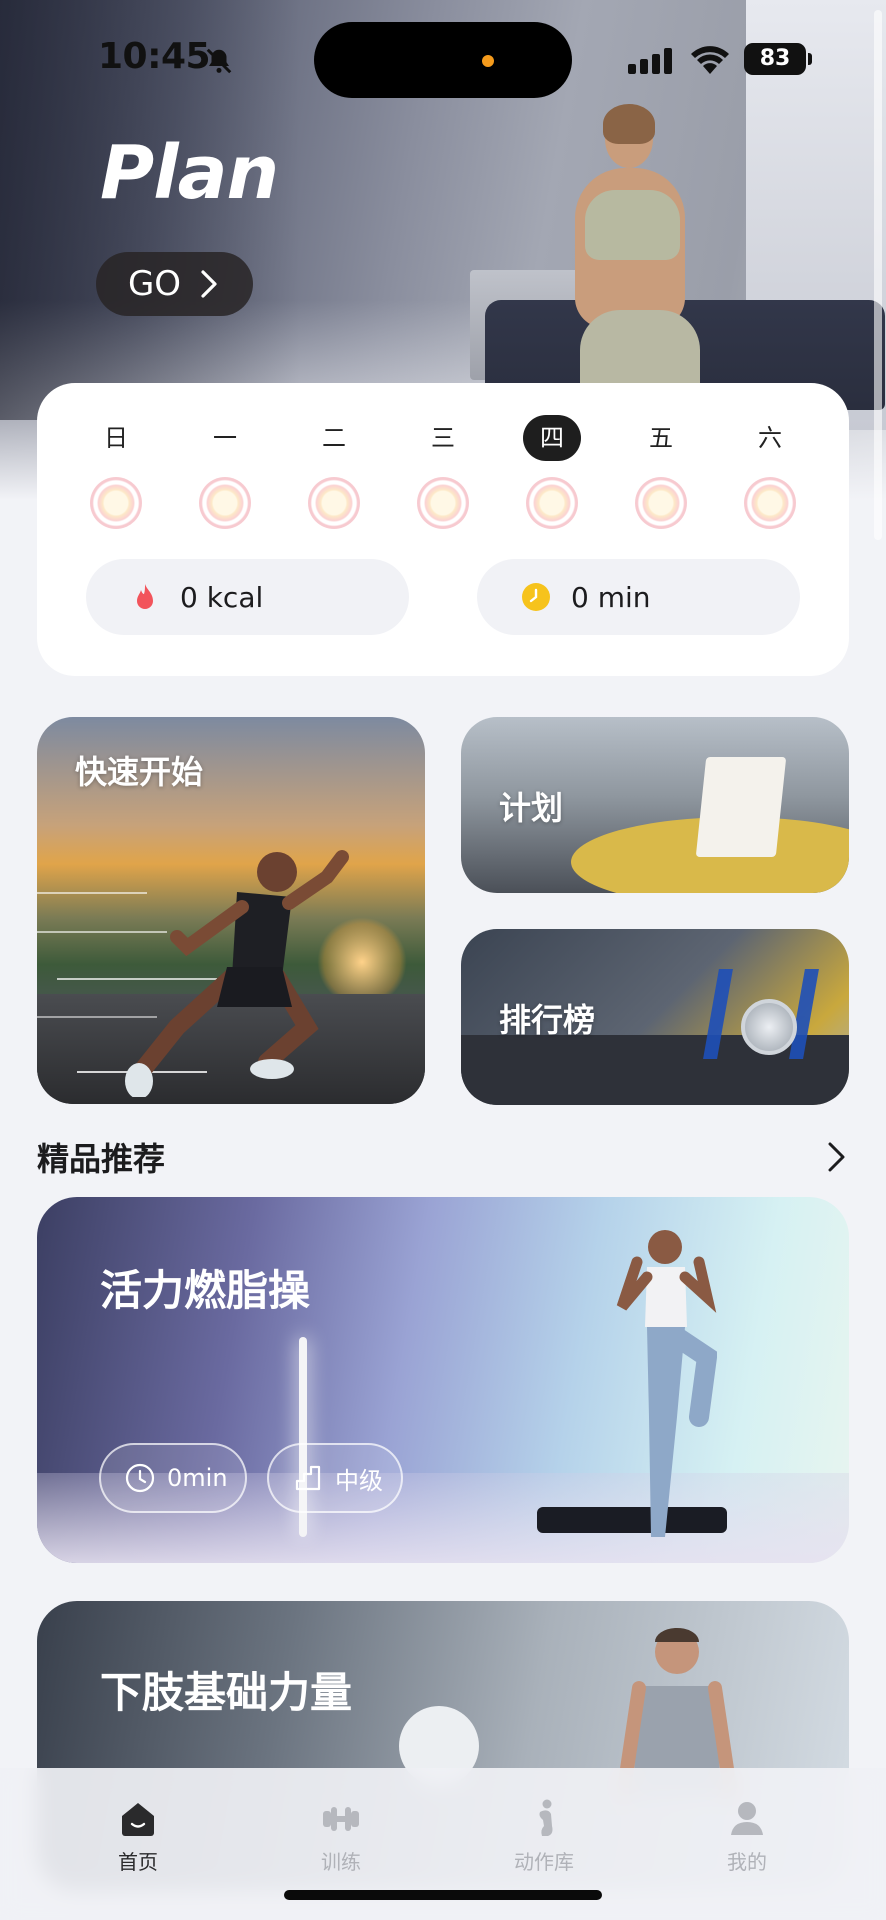 The height and width of the screenshot is (1920, 886). What do you see at coordinates (650, 61) in the screenshot?
I see `cellular-signal-icon` at bounding box center [650, 61].